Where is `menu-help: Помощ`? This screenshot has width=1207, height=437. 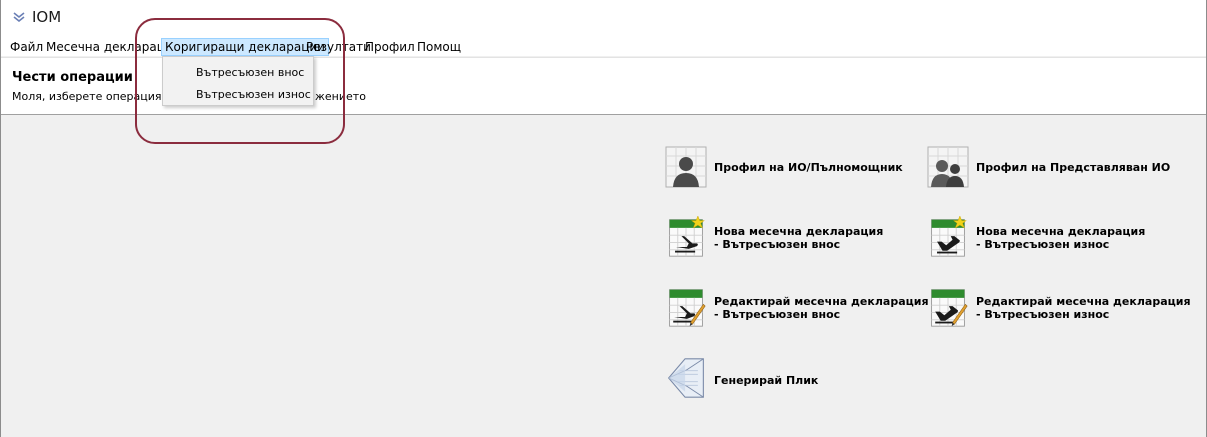
menu-help: Помощ is located at coordinates (439, 47).